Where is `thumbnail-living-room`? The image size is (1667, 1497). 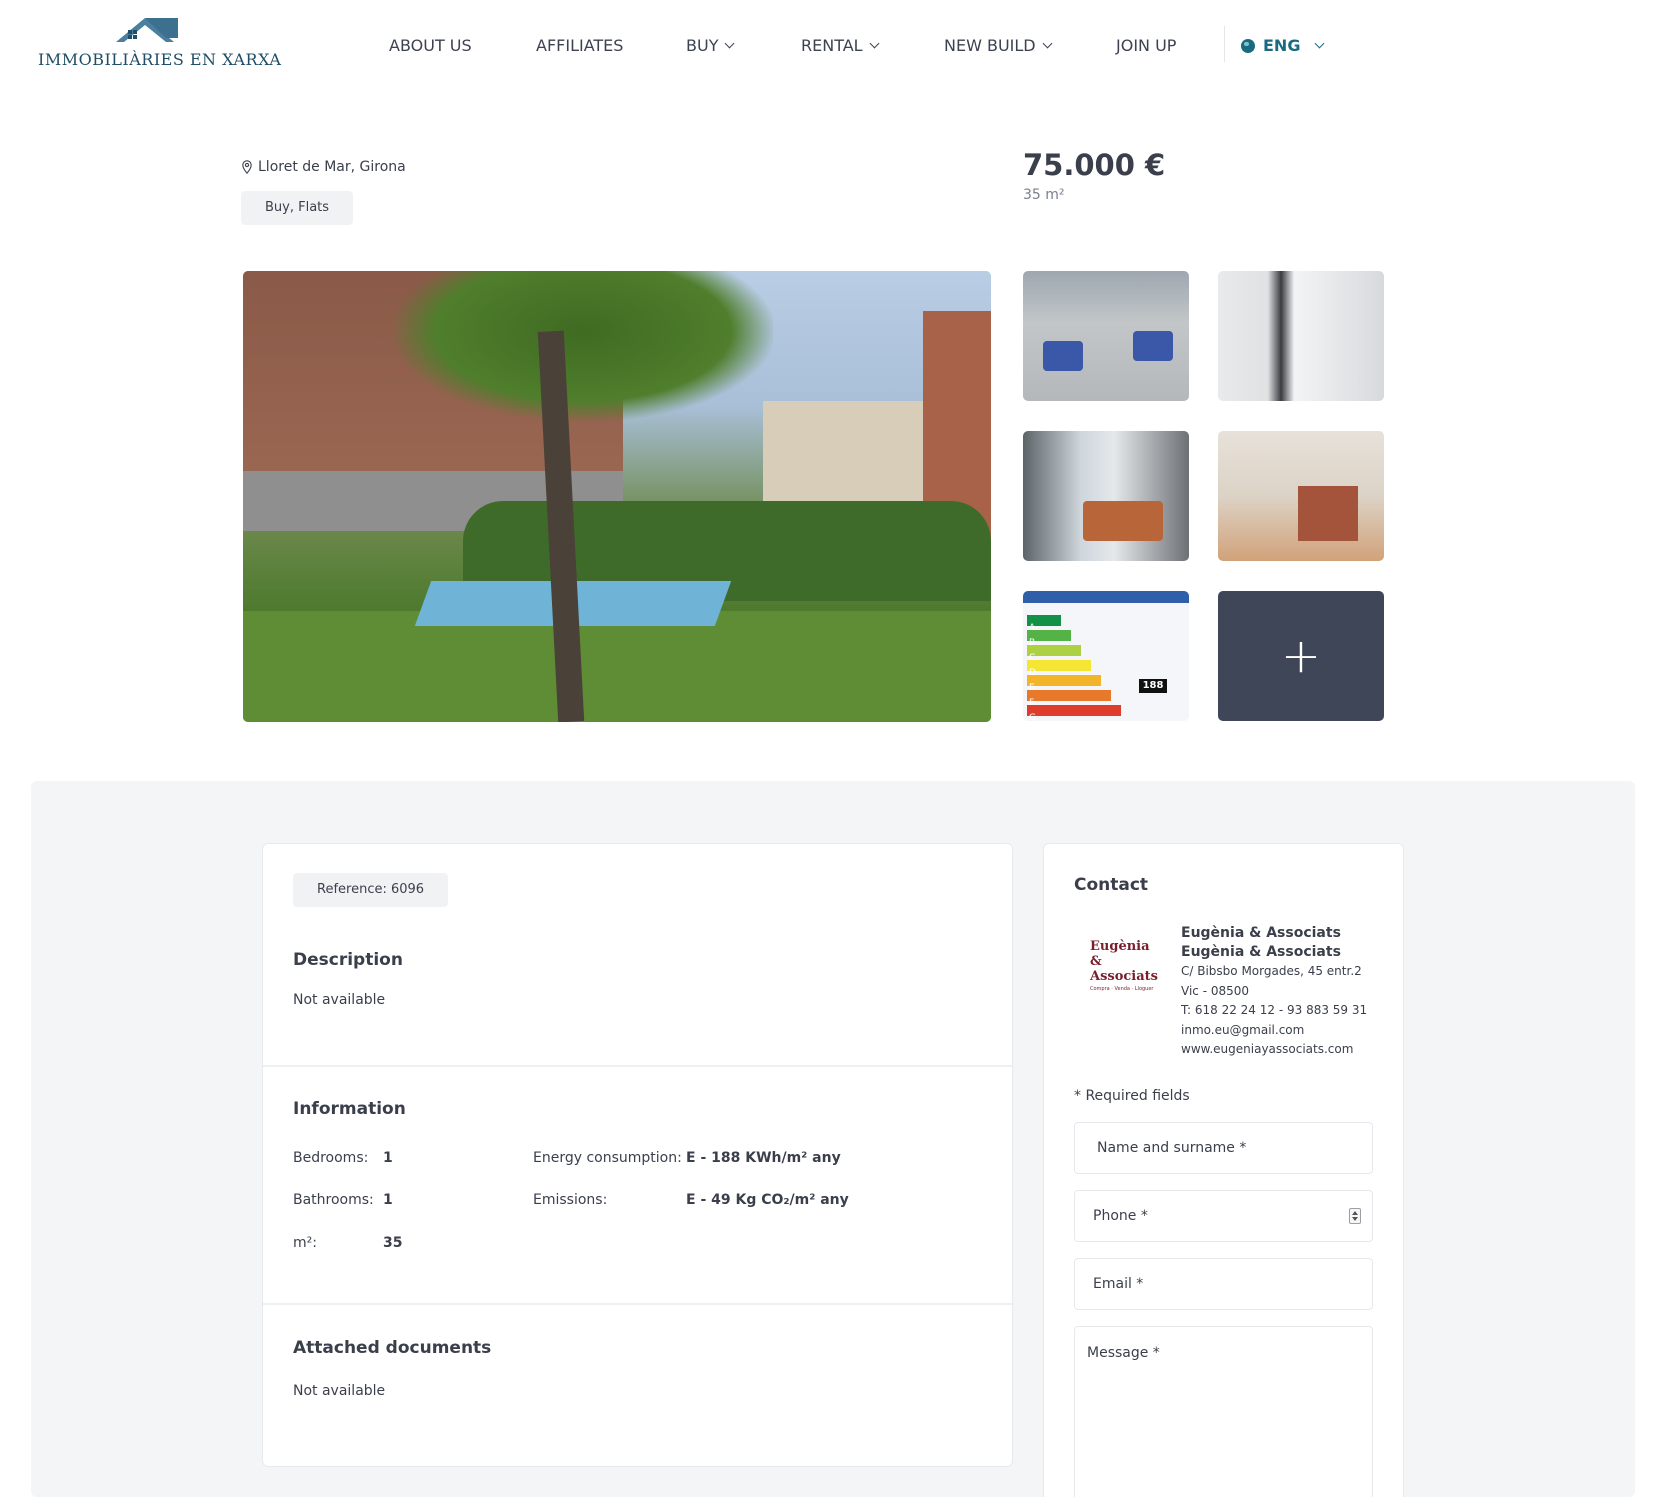
thumbnail-living-room is located at coordinates (1301, 496).